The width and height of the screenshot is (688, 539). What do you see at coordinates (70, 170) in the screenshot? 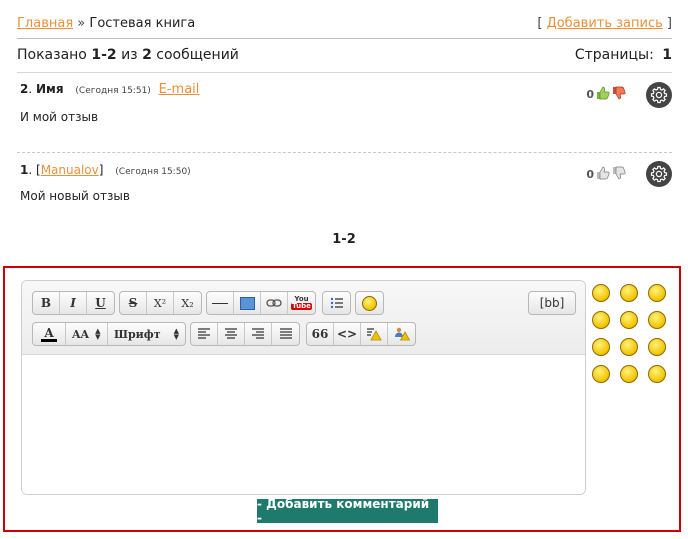
I see `entry-author-link: Manualov` at bounding box center [70, 170].